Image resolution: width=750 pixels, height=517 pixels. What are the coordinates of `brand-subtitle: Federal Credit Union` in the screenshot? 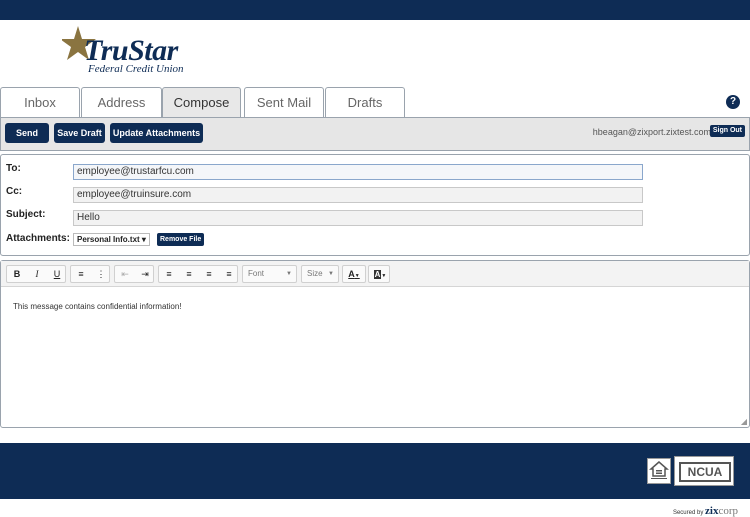 It's located at (136, 69).